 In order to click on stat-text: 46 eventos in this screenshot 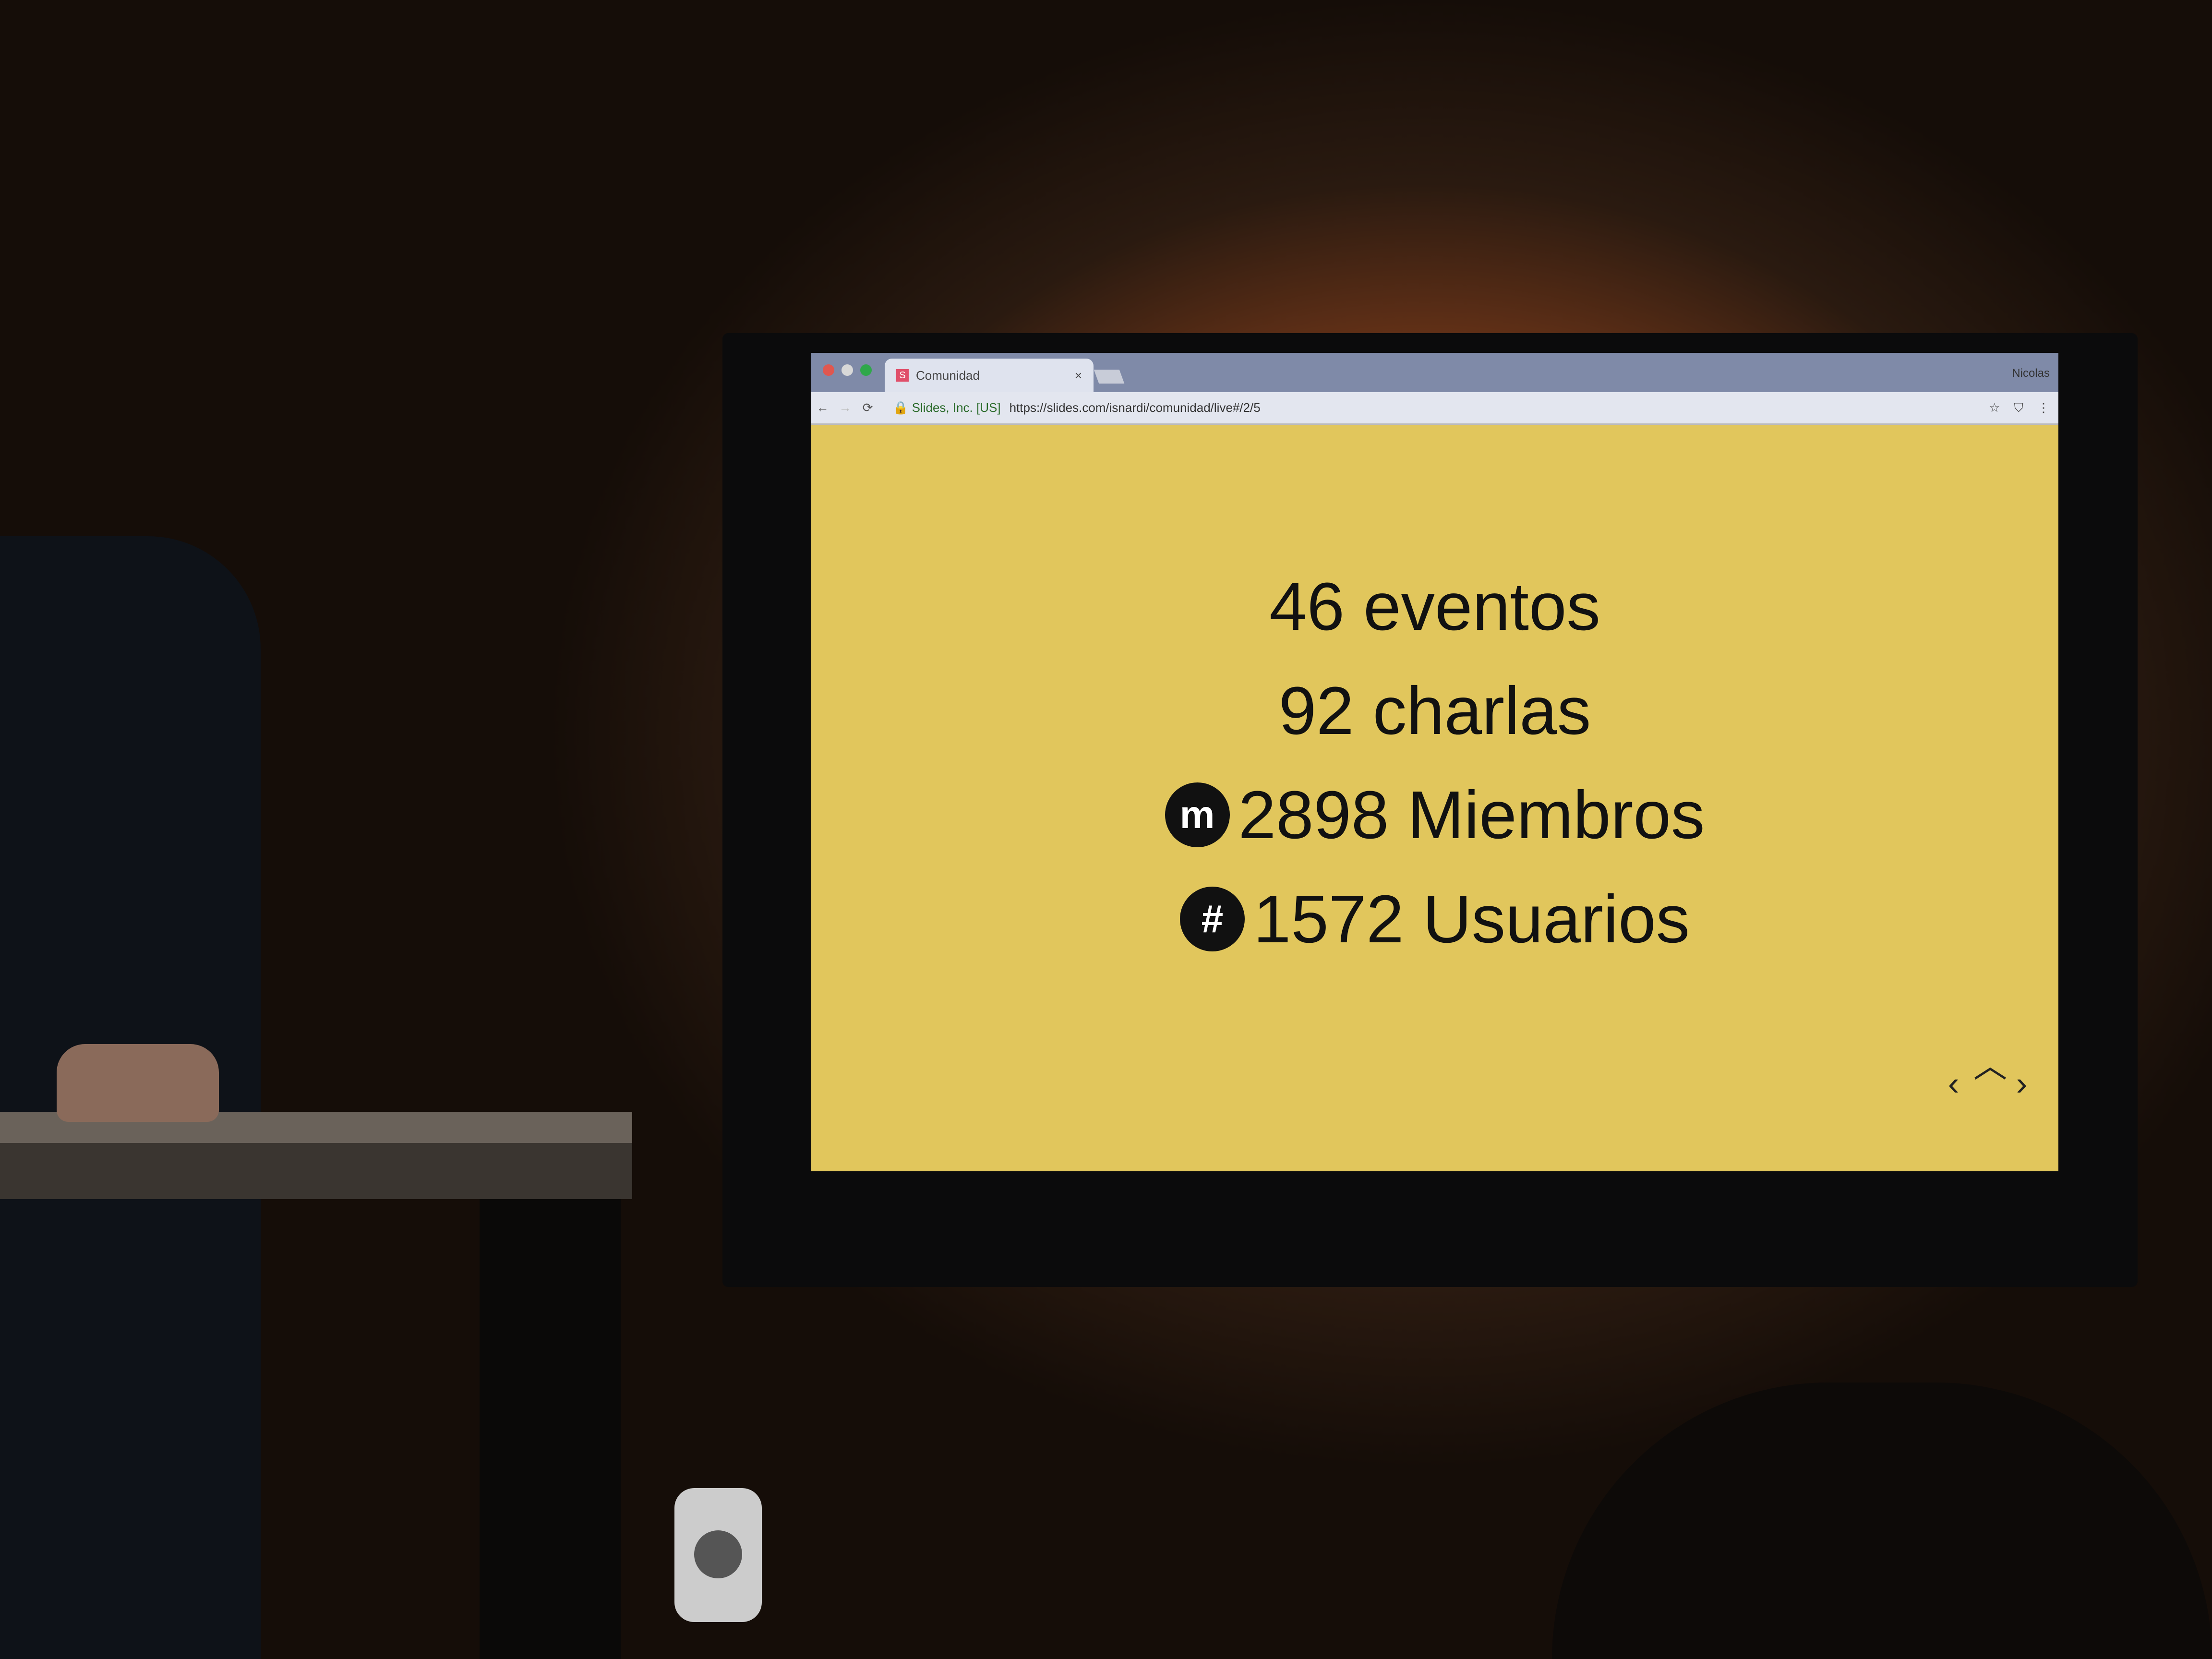, I will do `click(1435, 606)`.